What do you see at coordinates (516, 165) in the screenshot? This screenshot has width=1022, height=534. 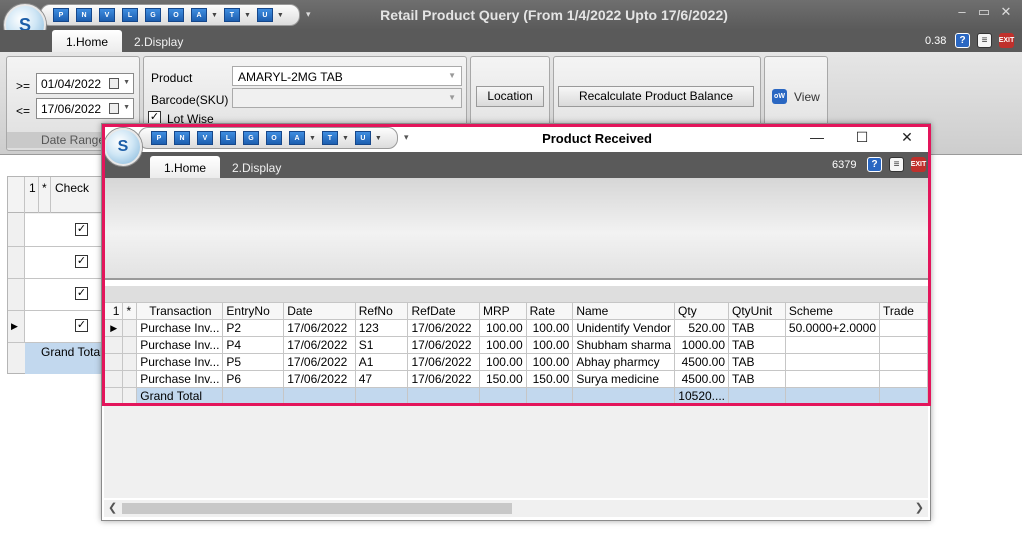 I see `dialog-tab-row: 1.Home 2.Display 6379 ? ≡ EXIT` at bounding box center [516, 165].